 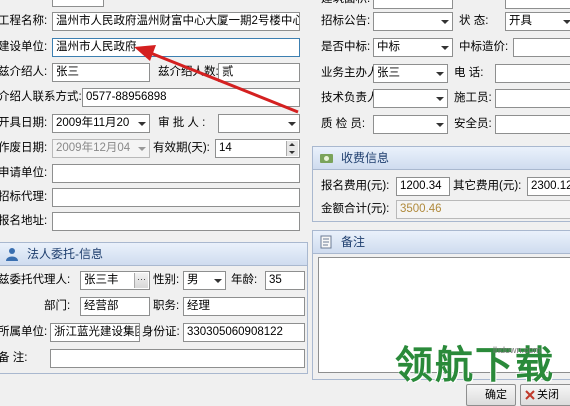 I want to click on watermark-url: lhdown.com, so click(x=517, y=350).